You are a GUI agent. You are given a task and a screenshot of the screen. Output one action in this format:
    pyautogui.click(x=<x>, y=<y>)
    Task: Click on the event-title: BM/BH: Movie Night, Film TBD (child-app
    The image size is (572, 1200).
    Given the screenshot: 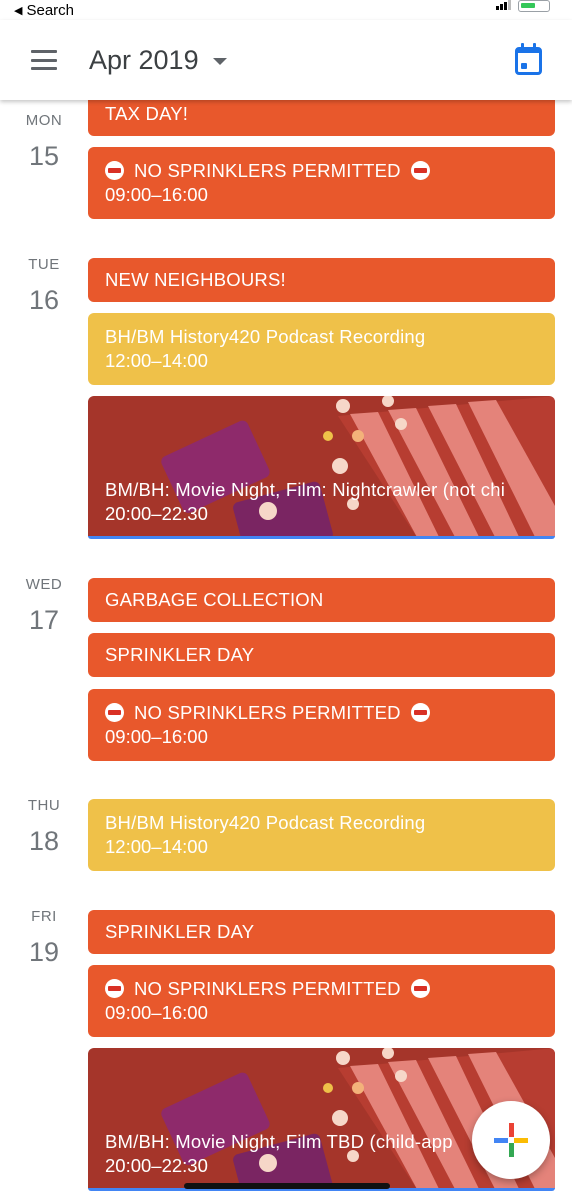 What is the action you would take?
    pyautogui.click(x=279, y=1141)
    